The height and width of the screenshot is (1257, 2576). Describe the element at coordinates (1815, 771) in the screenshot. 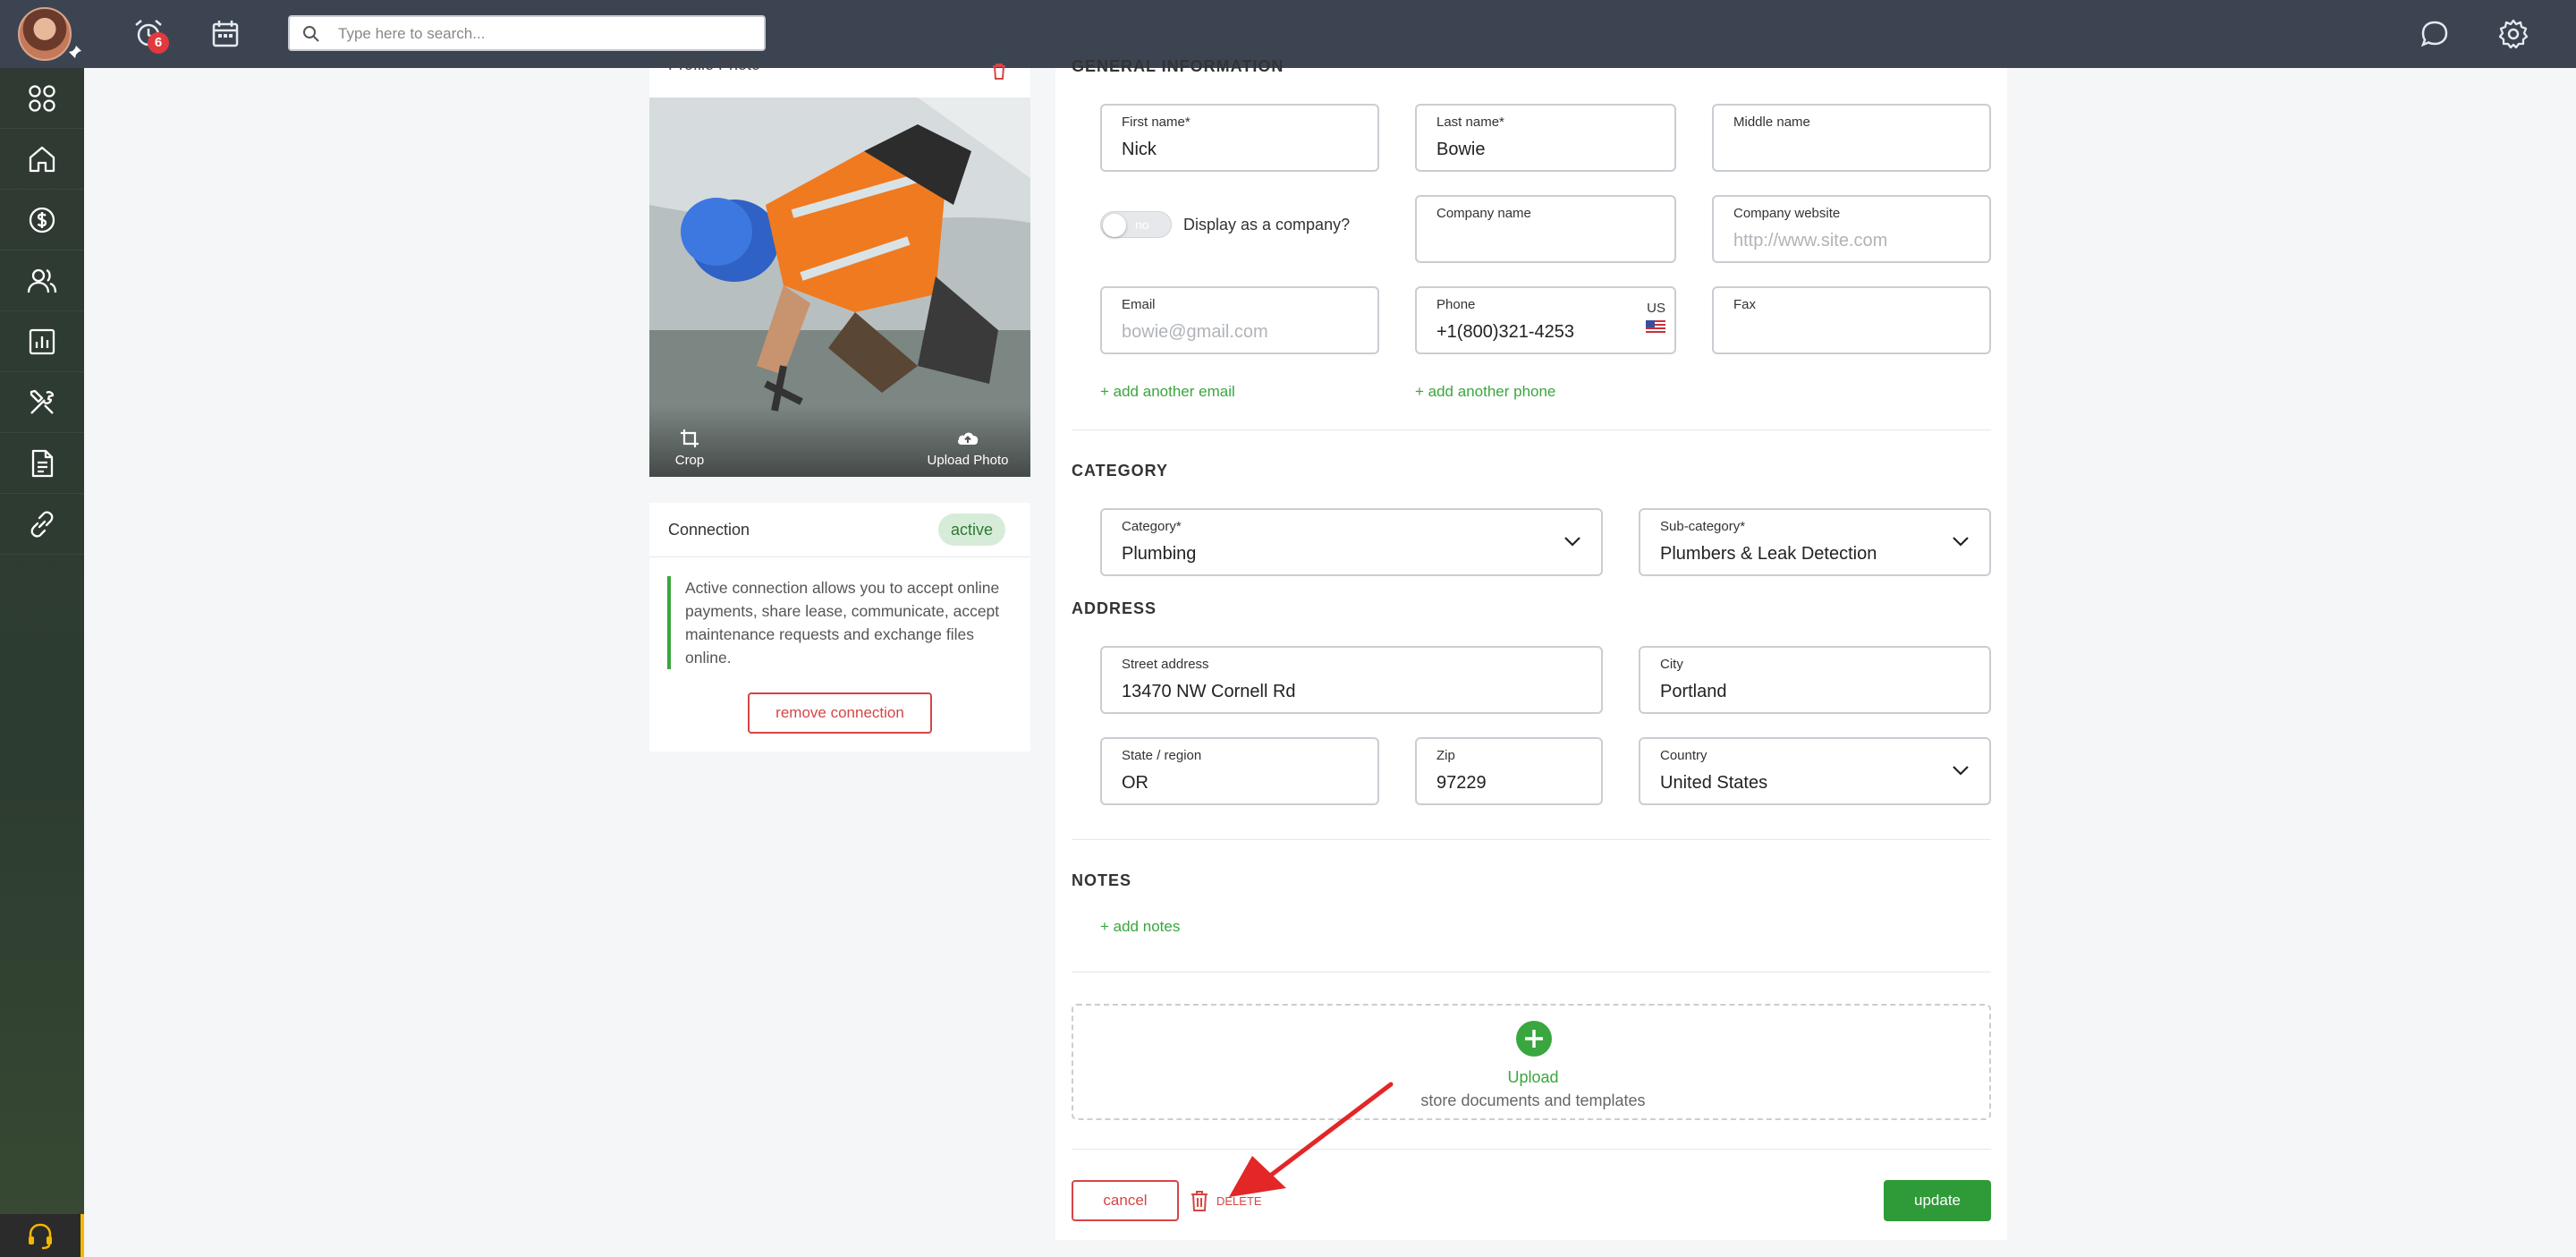

I see `country-select: Country United States` at that location.